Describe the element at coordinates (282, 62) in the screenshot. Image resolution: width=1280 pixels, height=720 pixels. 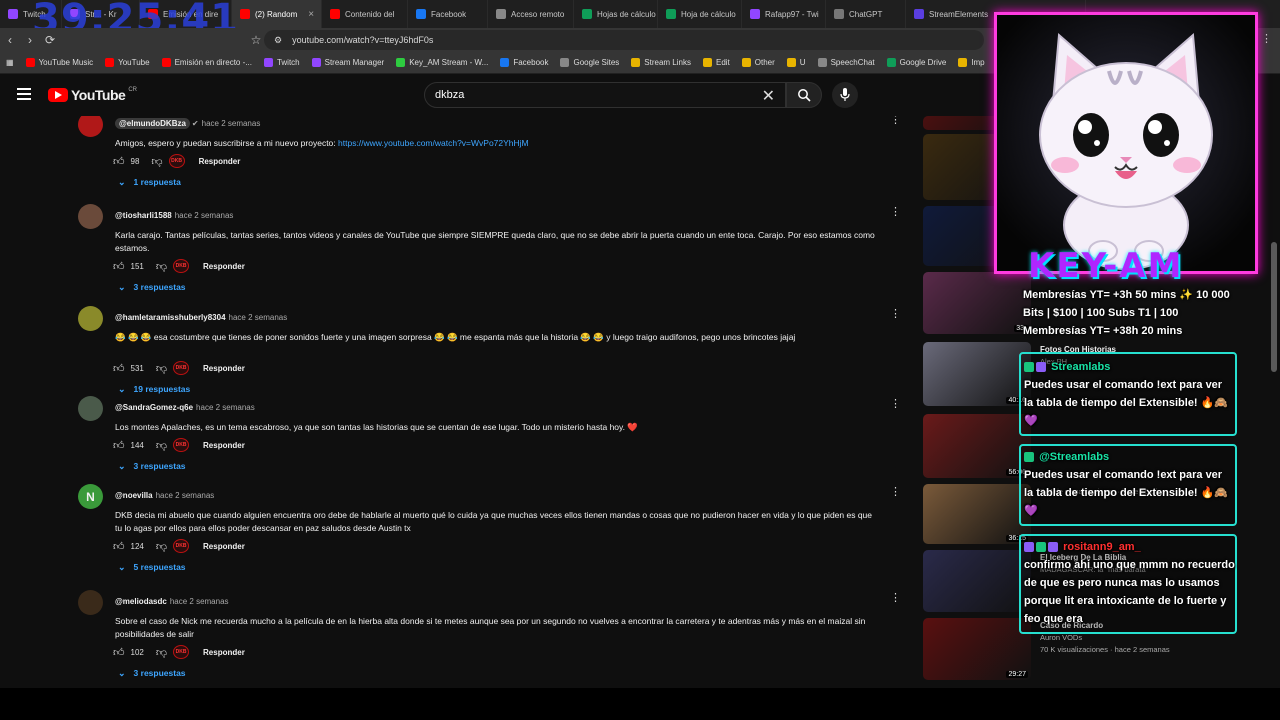
I see `bookmark-item: Twitch` at that location.